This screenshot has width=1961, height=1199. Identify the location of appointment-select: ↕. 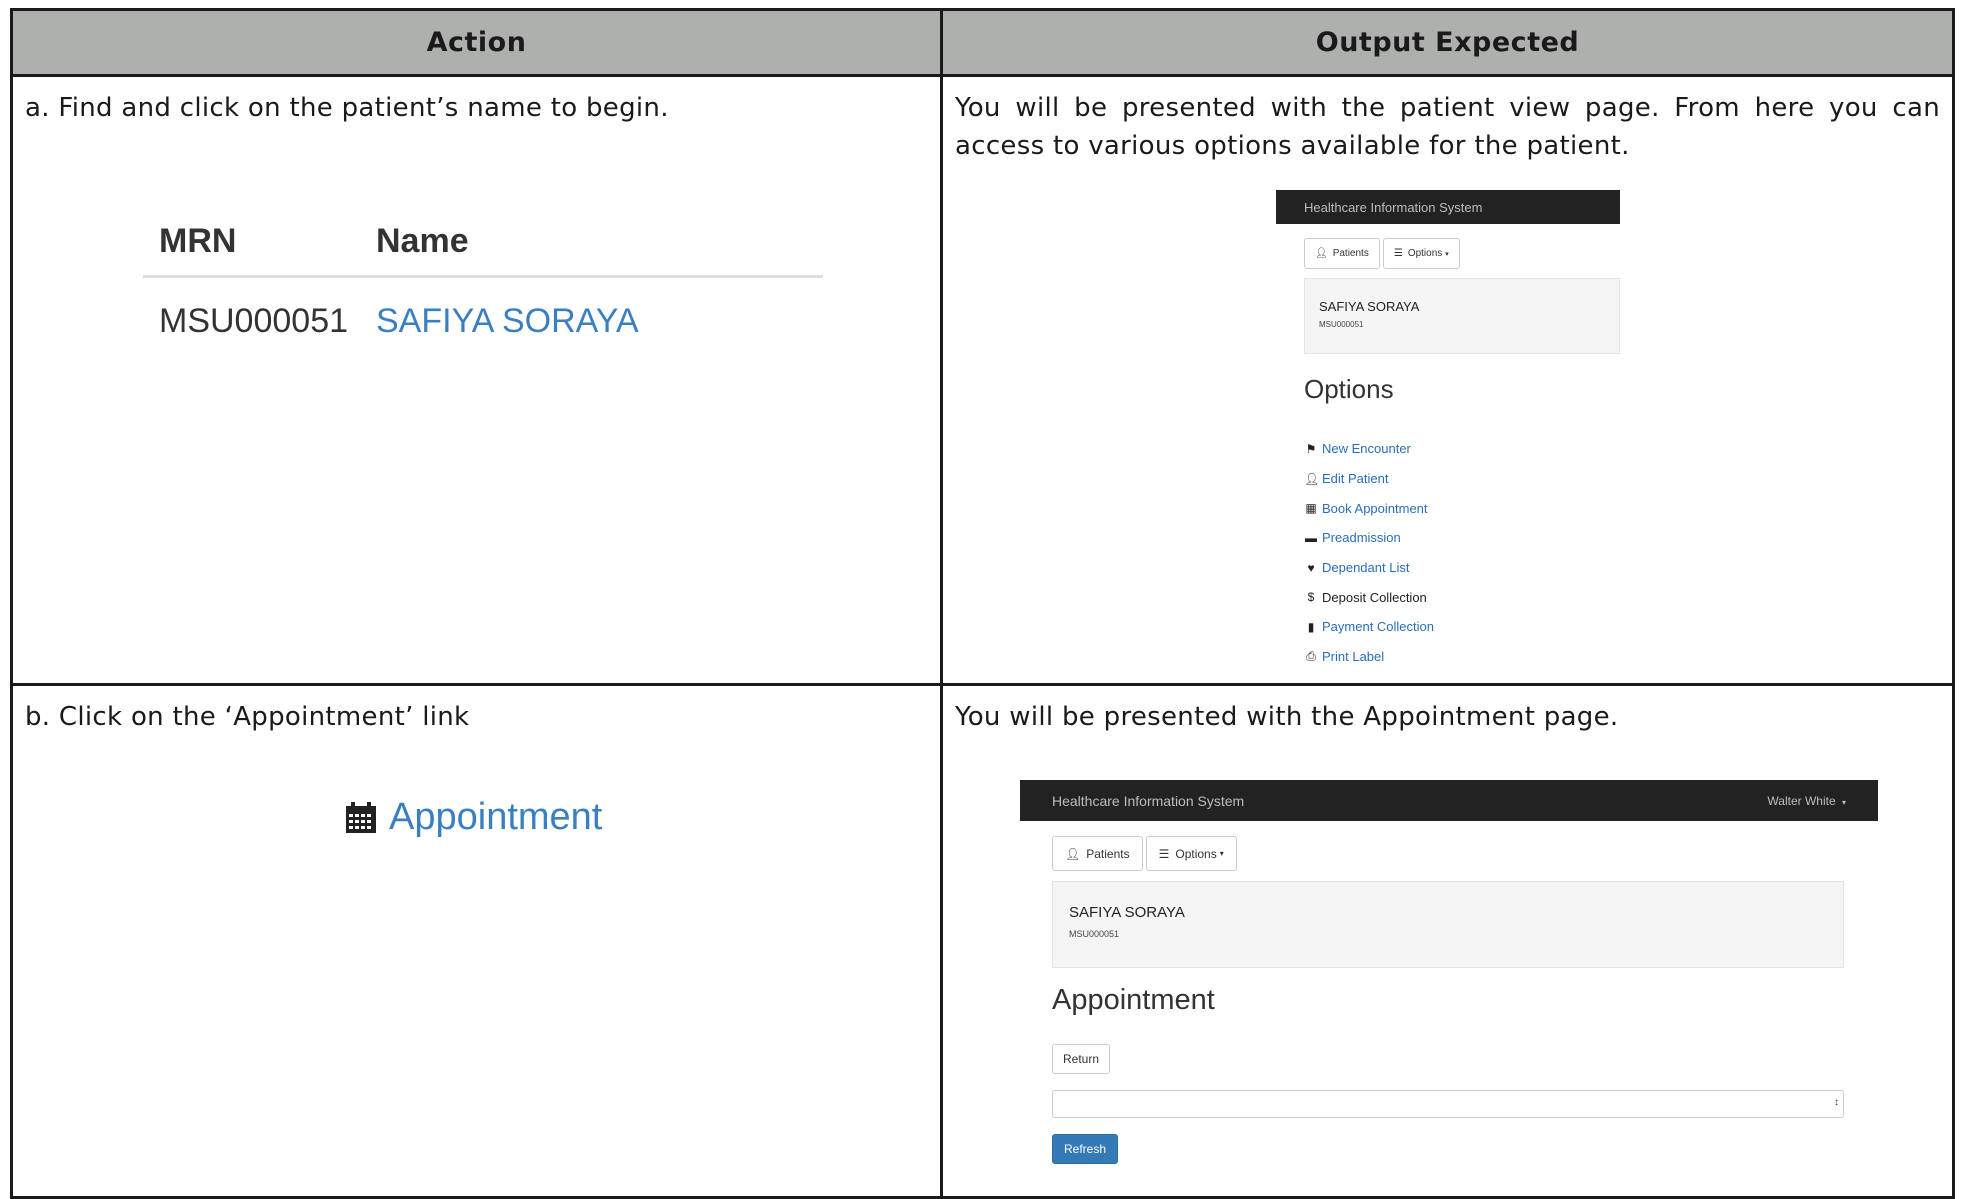
(1448, 1104).